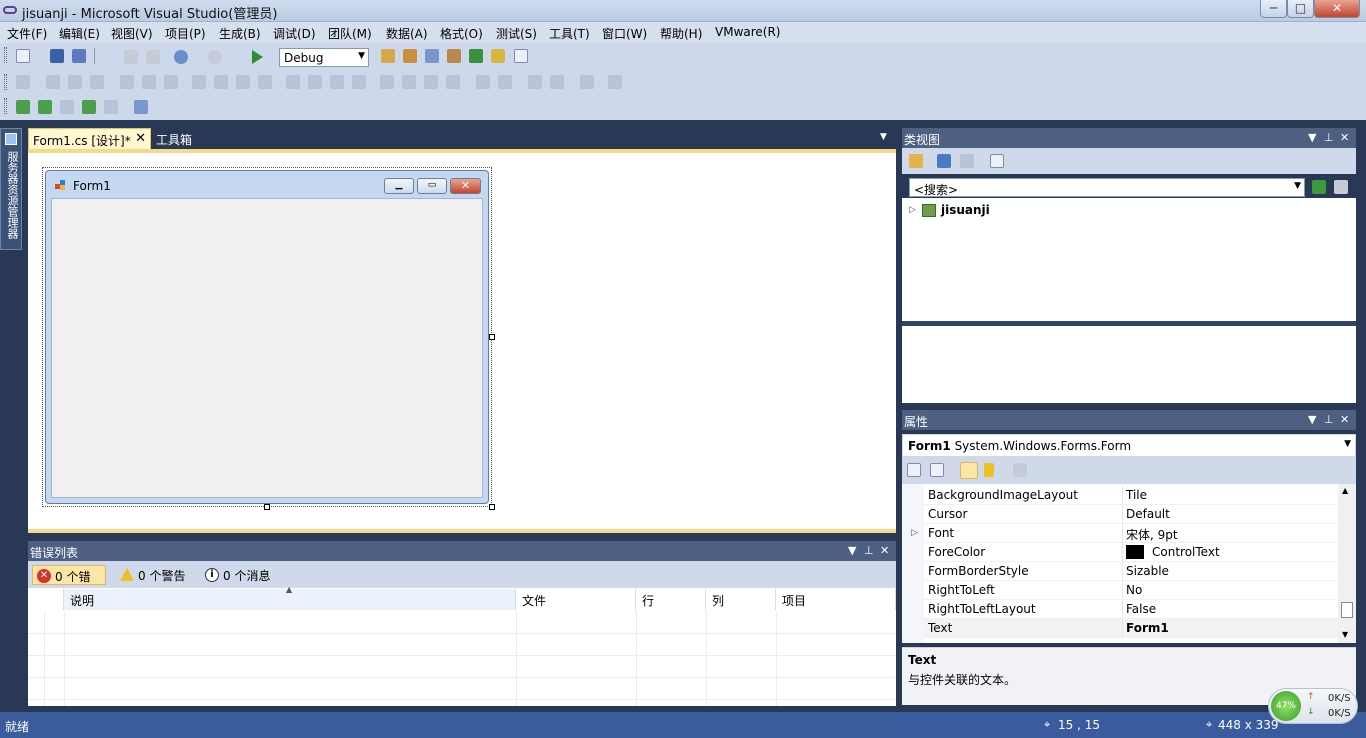  I want to click on scroll-up-icon: ▲, so click(1345, 490).